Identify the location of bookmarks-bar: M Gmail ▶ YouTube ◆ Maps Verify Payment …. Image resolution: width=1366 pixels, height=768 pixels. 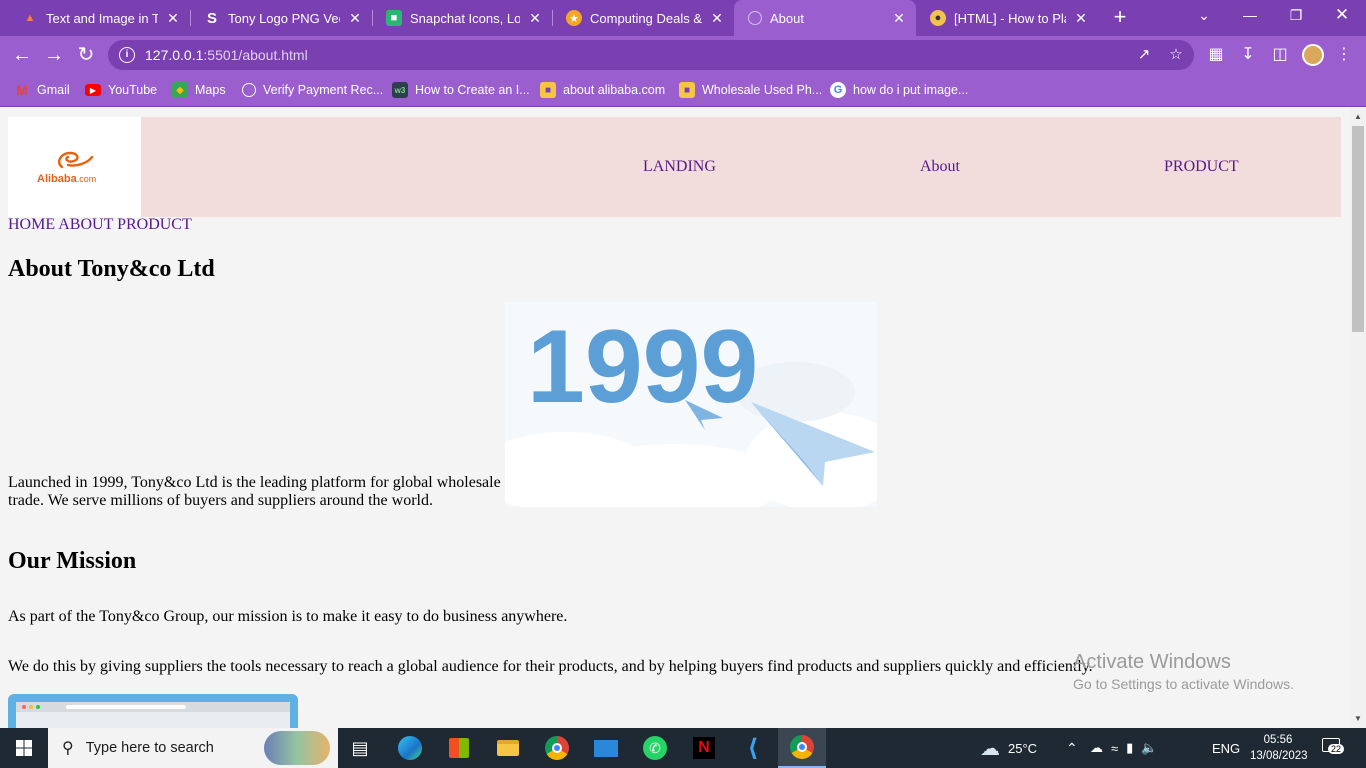
(683, 90).